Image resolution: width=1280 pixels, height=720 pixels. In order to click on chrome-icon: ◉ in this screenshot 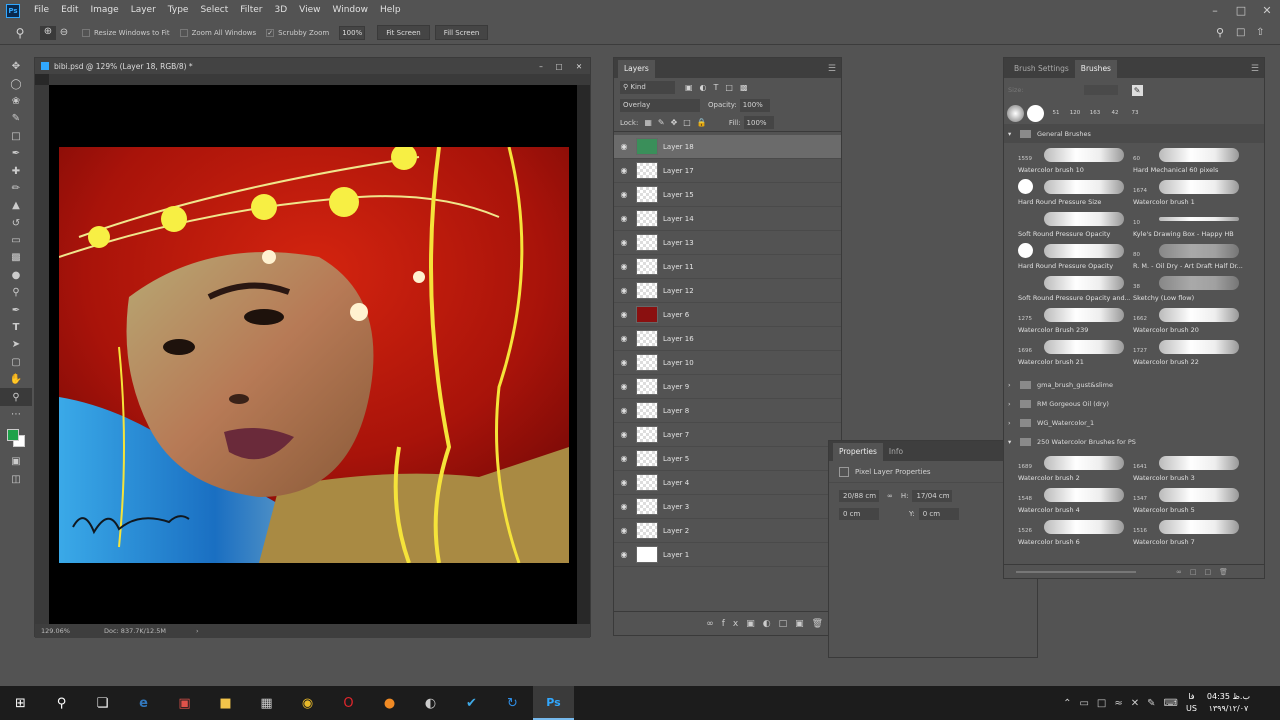, I will do `click(307, 703)`.